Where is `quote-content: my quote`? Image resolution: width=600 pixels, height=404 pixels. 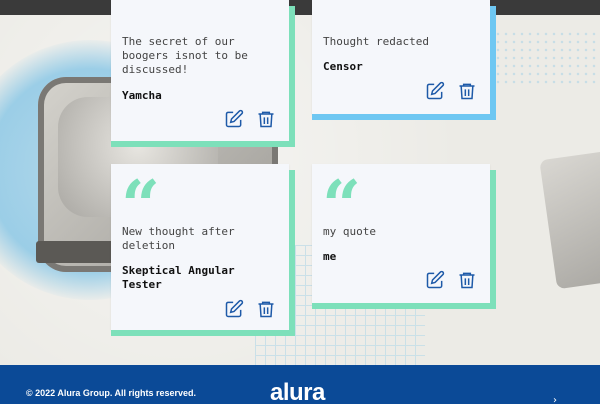
quote-content: my quote is located at coordinates (349, 231).